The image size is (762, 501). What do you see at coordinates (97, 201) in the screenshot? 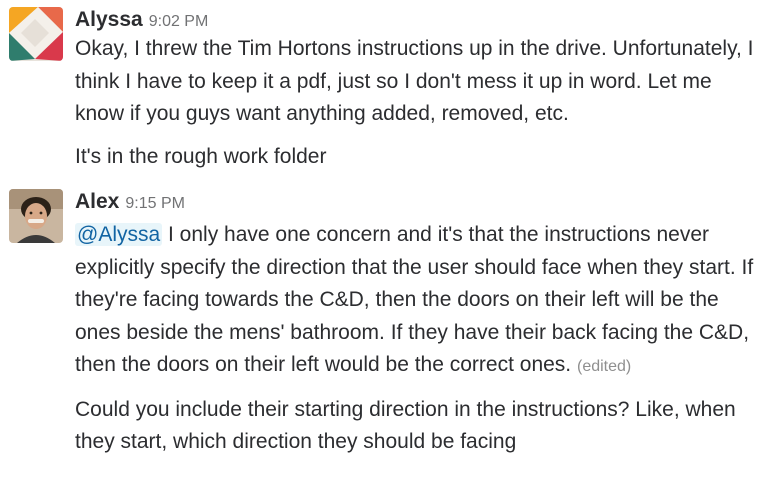
I see `author-name: Alex` at bounding box center [97, 201].